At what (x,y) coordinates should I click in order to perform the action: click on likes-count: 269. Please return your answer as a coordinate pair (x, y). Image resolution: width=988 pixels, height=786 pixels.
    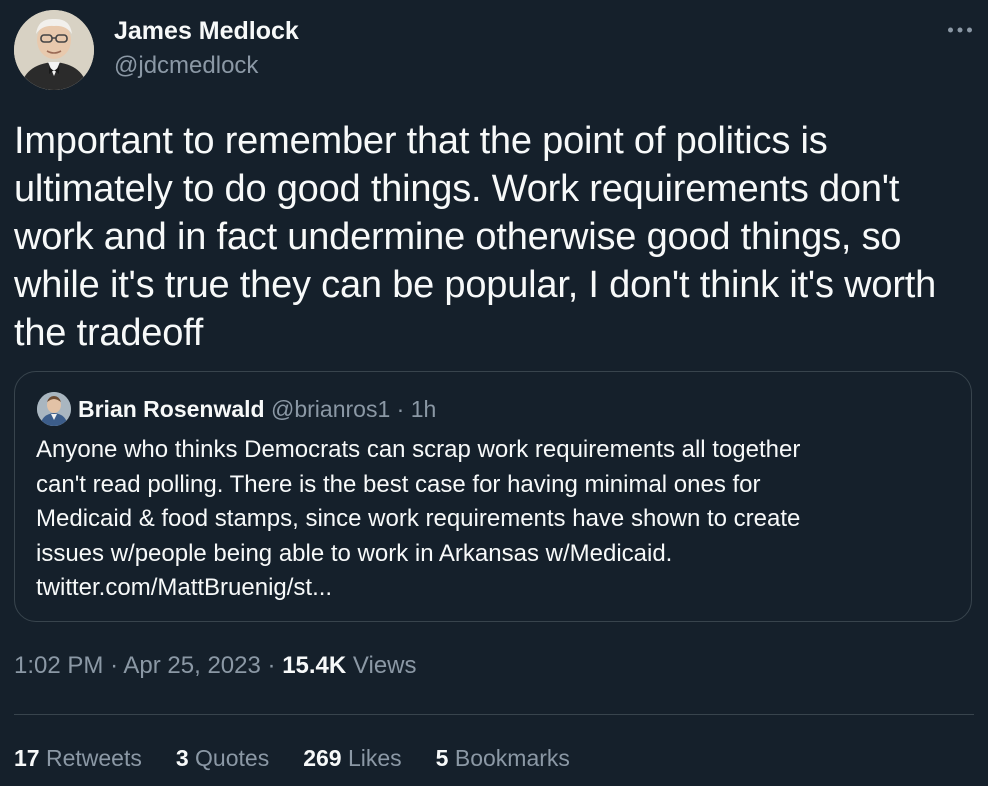
    Looking at the image, I should click on (322, 758).